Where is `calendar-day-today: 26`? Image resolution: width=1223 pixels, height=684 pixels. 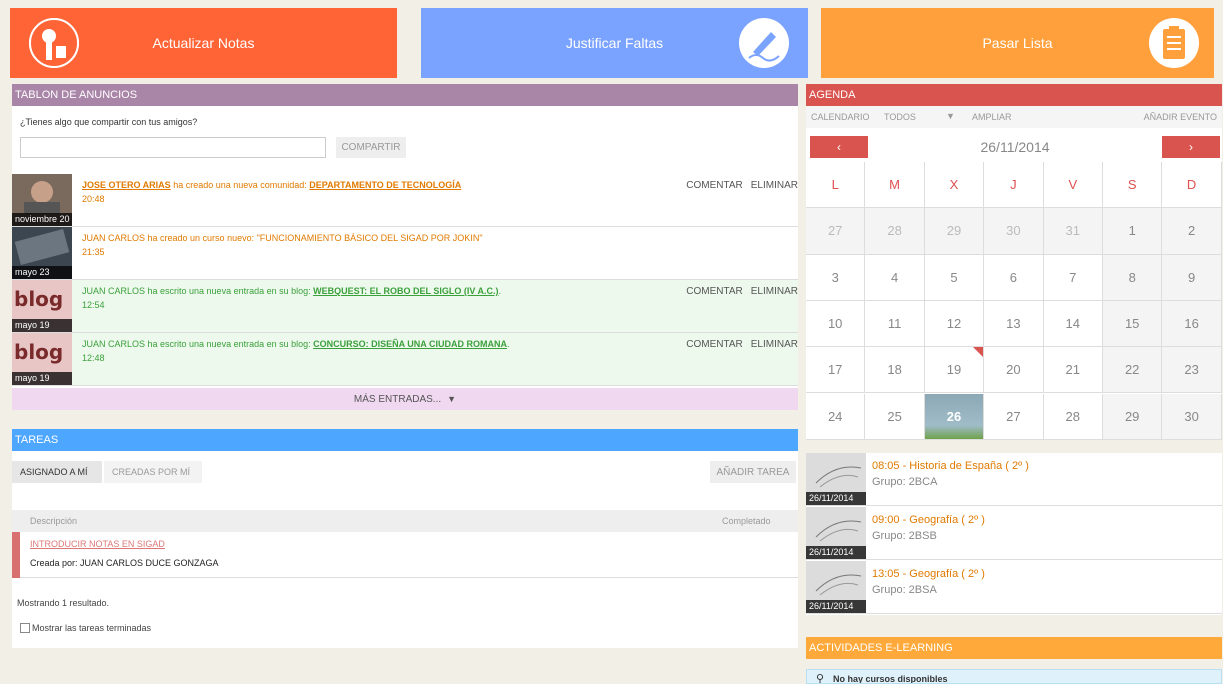
calendar-day-today: 26 is located at coordinates (954, 416).